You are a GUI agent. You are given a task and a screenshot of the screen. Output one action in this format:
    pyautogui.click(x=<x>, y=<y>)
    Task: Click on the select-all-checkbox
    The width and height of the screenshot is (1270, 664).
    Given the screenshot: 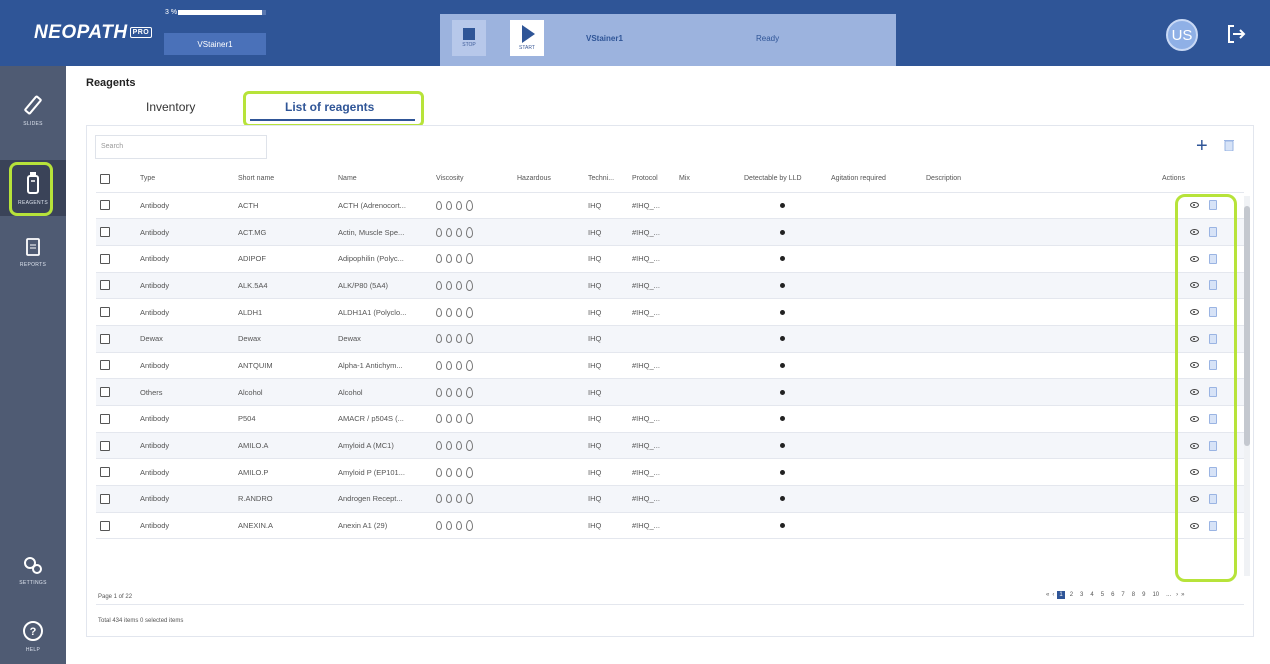 What is the action you would take?
    pyautogui.click(x=105, y=178)
    